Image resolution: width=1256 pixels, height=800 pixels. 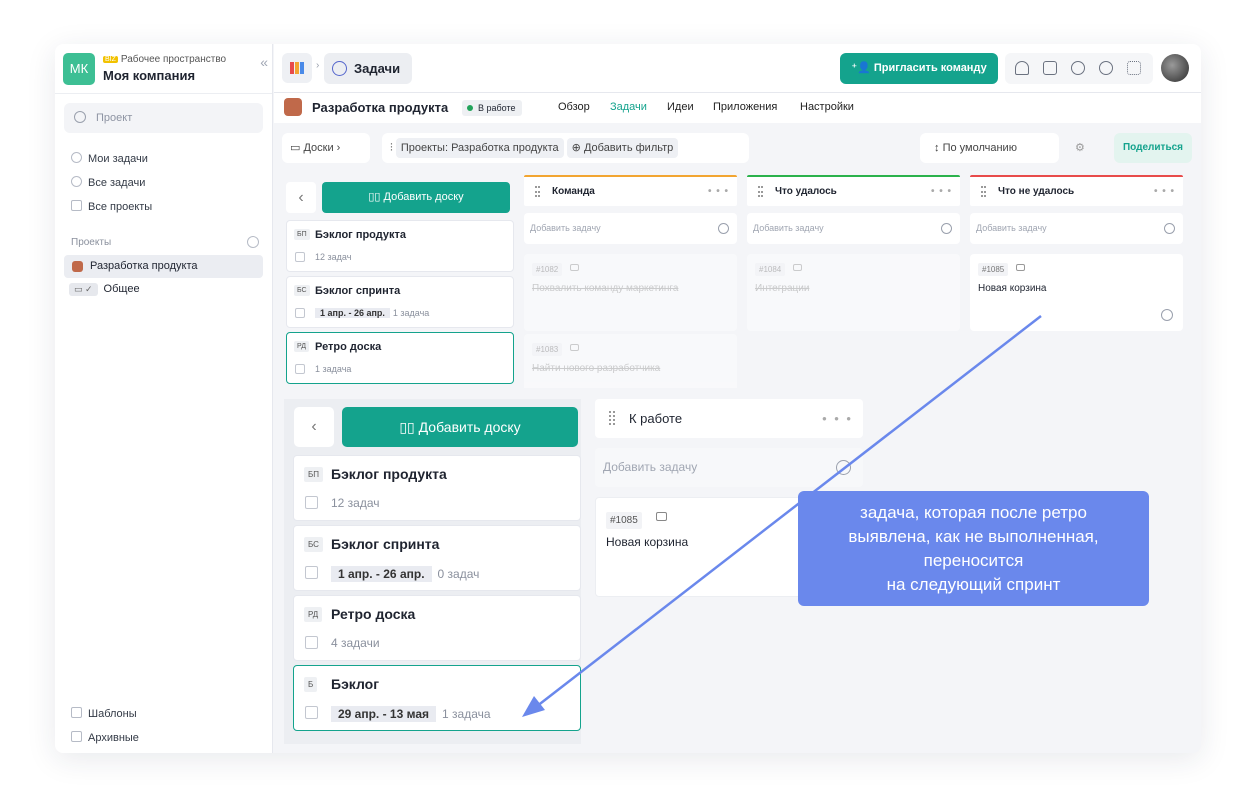 I want to click on board-task-count: 12 задач, so click(x=355, y=503).